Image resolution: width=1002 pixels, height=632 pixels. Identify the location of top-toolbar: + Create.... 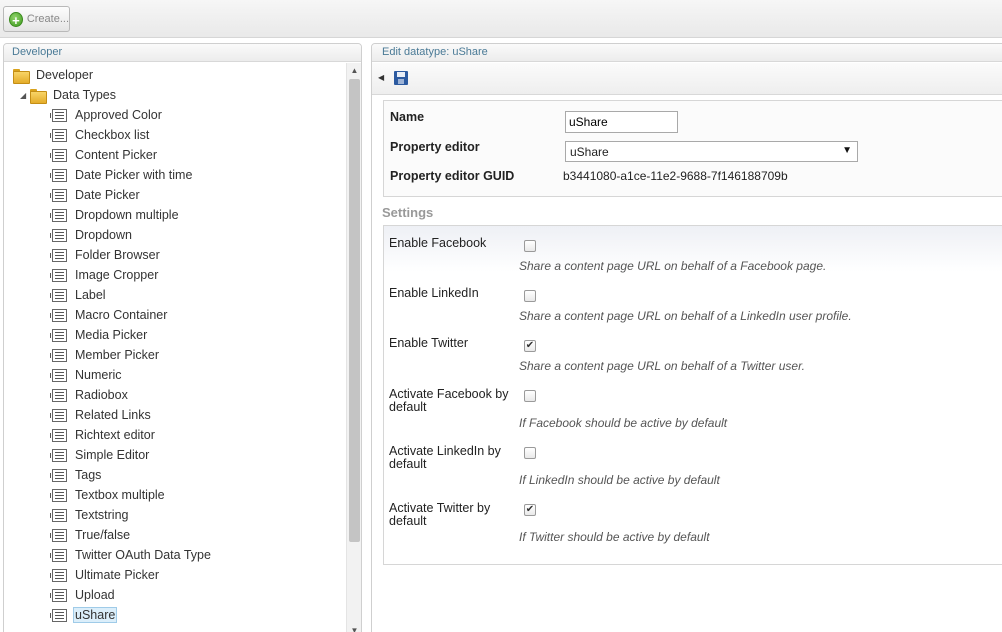
(501, 19).